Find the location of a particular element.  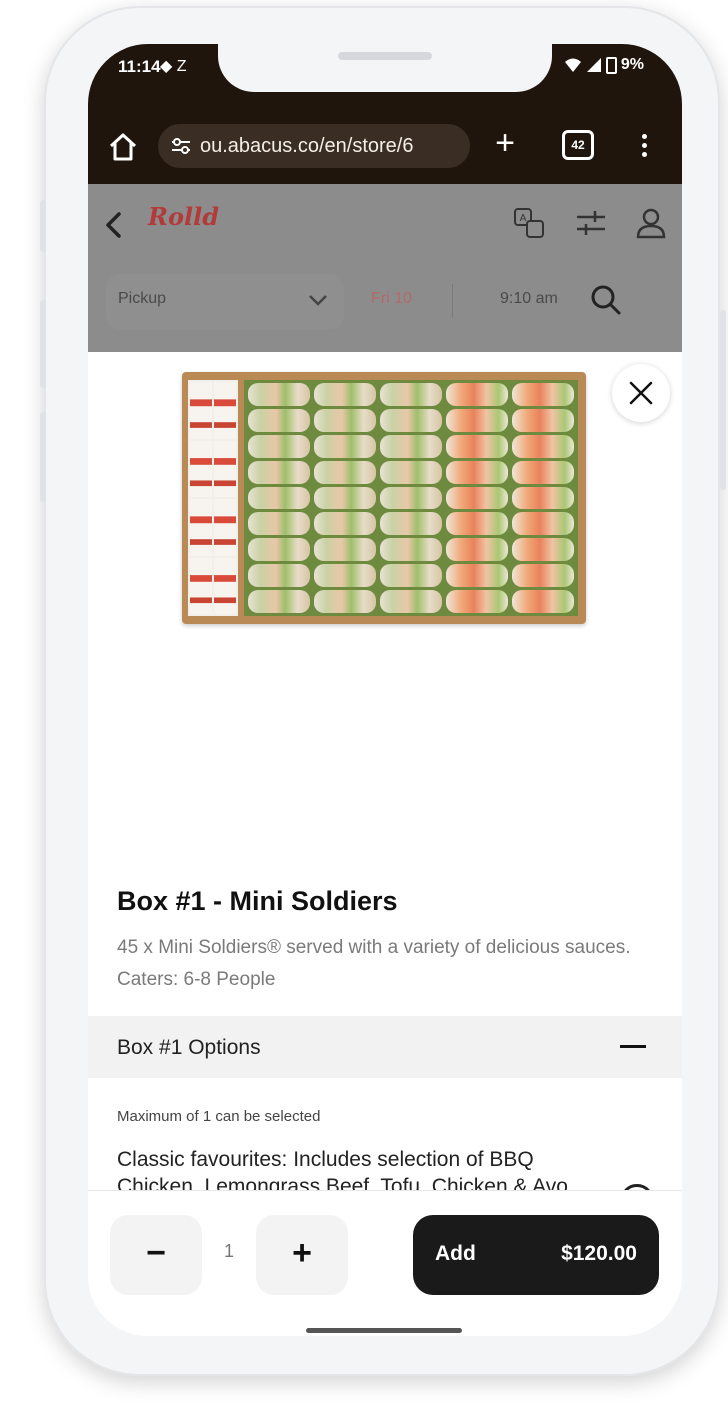

tabs-icon: 42 is located at coordinates (578, 145).